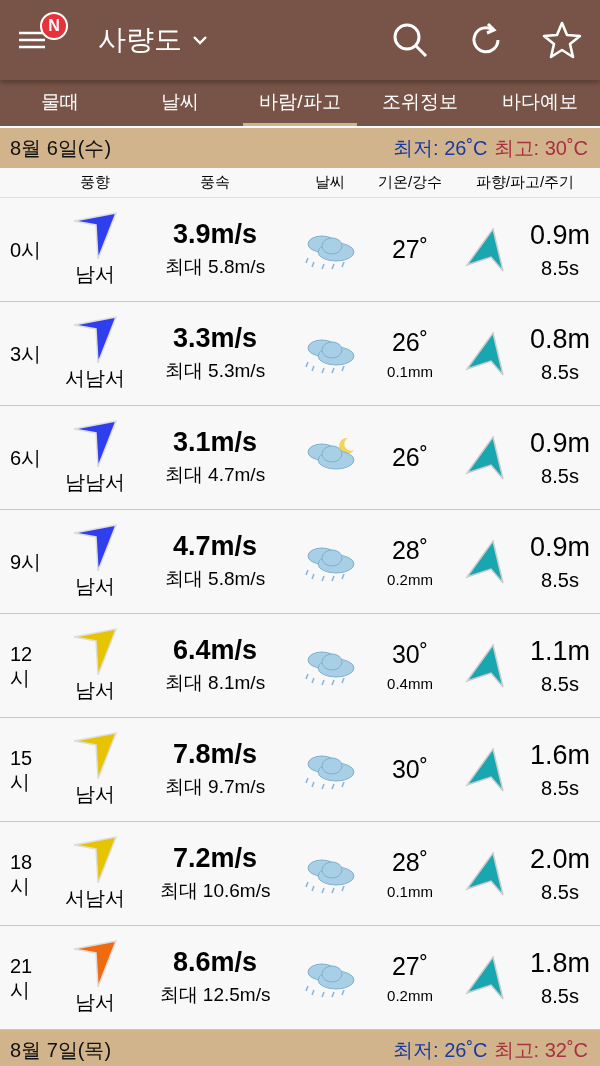  What do you see at coordinates (560, 339) in the screenshot?
I see `wave-height: 0.8m` at bounding box center [560, 339].